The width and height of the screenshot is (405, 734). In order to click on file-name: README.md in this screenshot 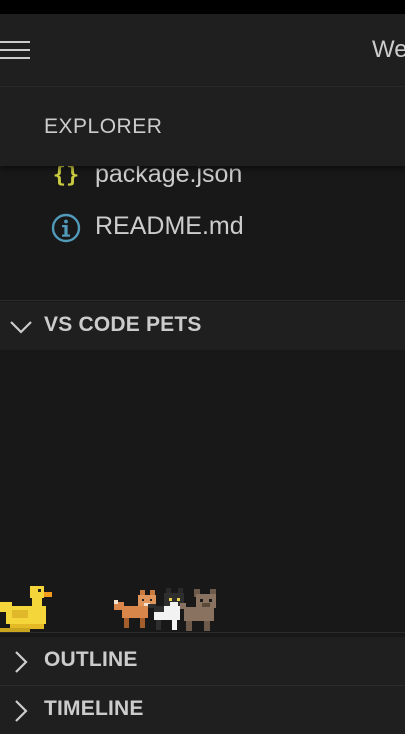, I will do `click(169, 226)`.